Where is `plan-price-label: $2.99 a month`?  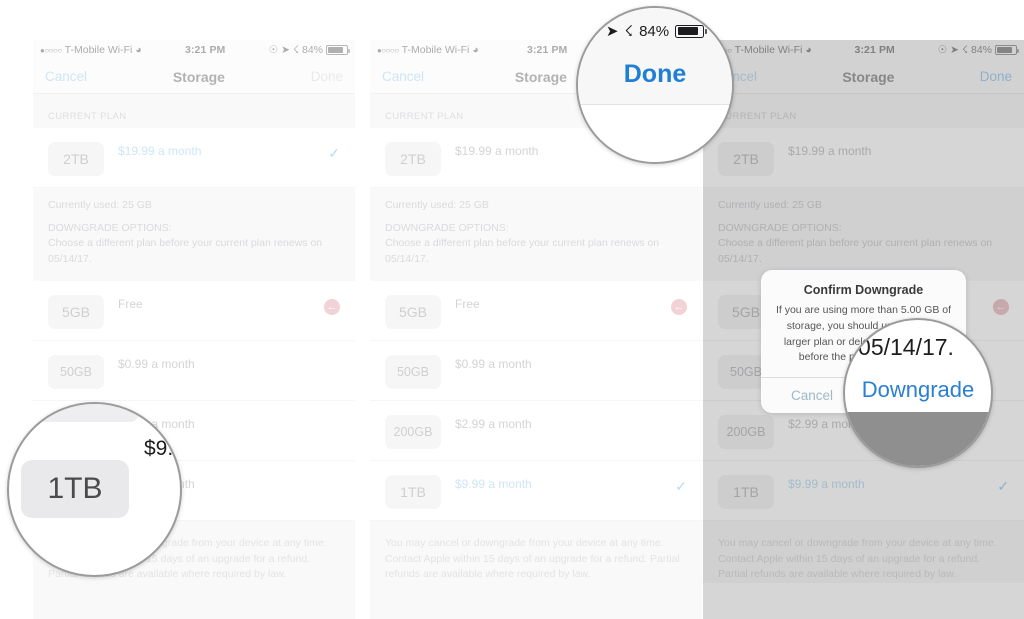 plan-price-label: $2.99 a month is located at coordinates (493, 423).